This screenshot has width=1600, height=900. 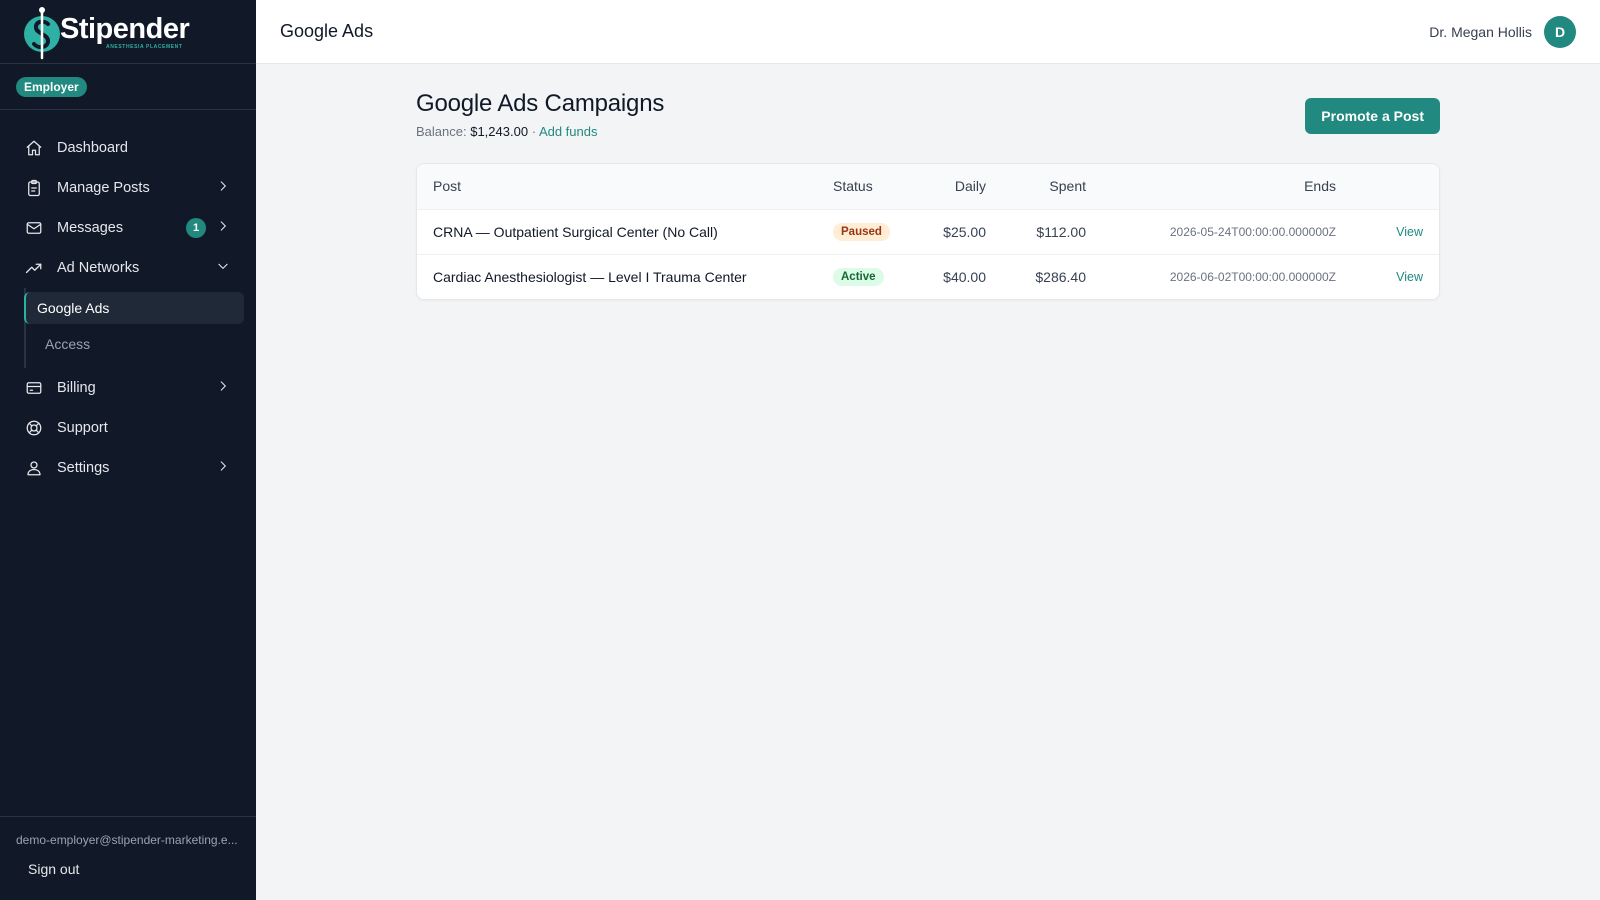 What do you see at coordinates (128, 388) in the screenshot?
I see `sidebar-item-billing: Billing` at bounding box center [128, 388].